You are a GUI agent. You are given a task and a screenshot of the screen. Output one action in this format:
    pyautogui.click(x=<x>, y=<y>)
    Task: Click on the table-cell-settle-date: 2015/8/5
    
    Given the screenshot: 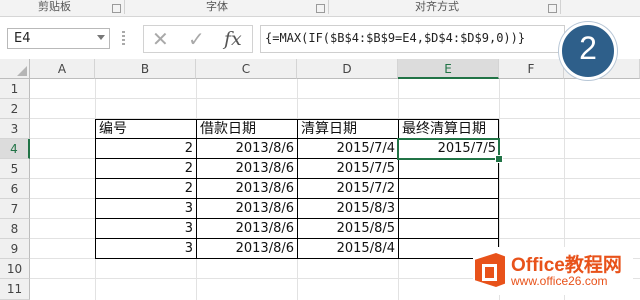 What is the action you would take?
    pyautogui.click(x=348, y=229)
    